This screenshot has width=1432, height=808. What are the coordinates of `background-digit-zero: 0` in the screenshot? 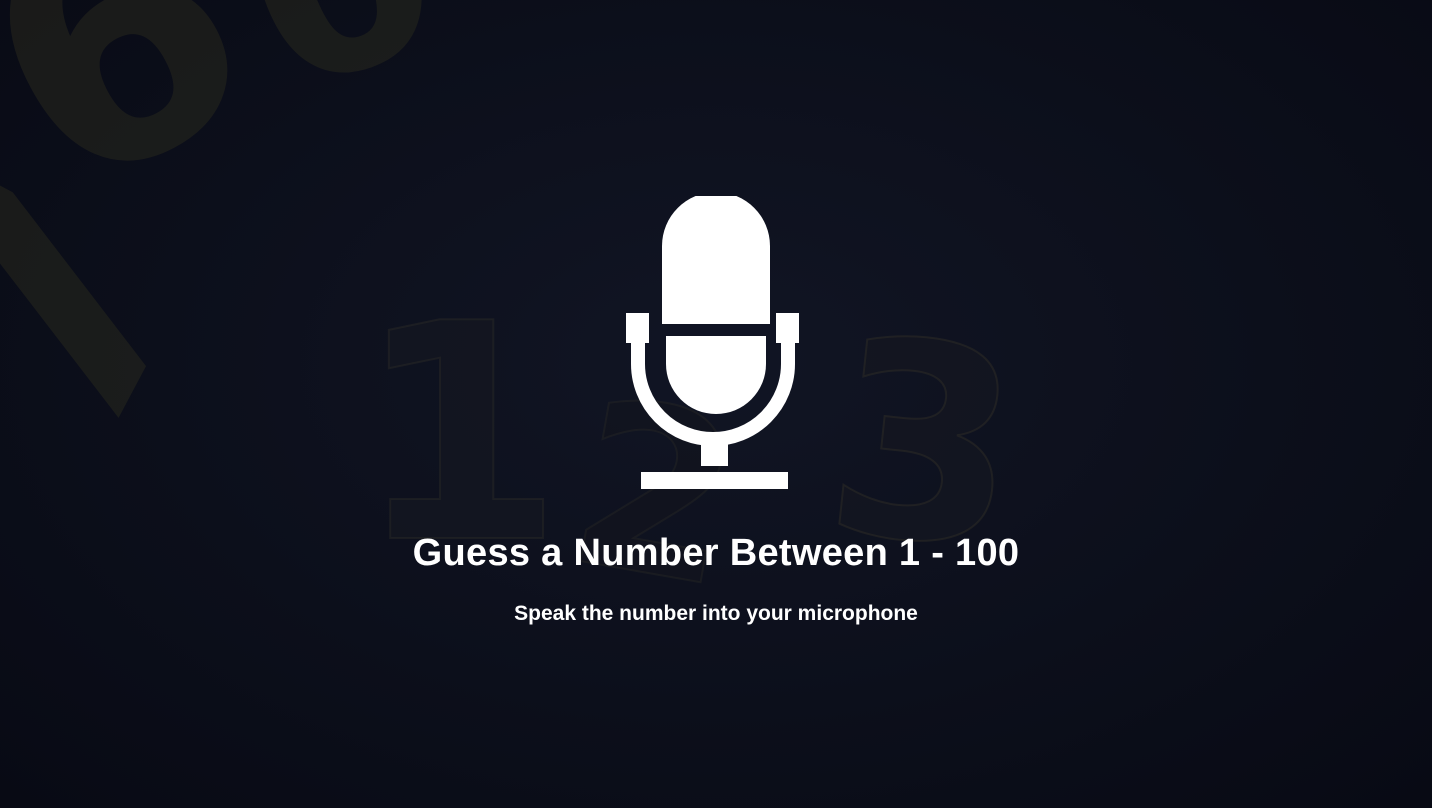 It's located at (340, 76).